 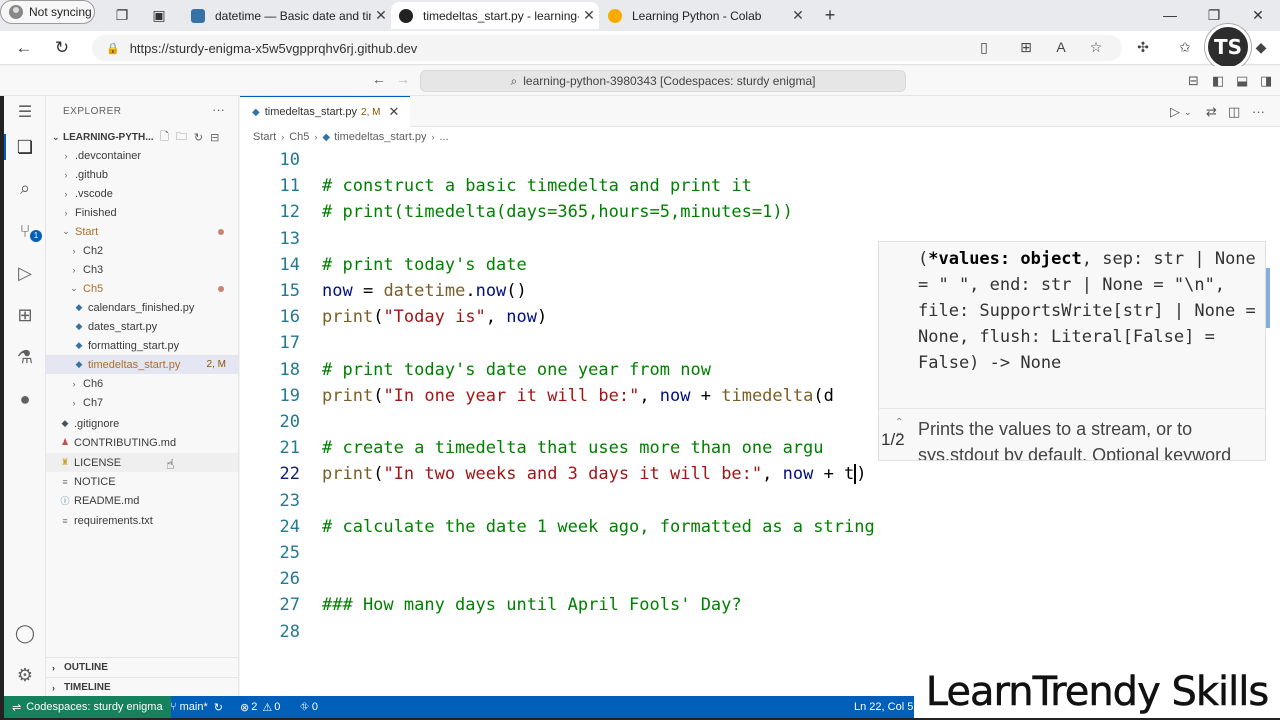 I want to click on run-debug-icon: ▷, so click(x=25, y=273).